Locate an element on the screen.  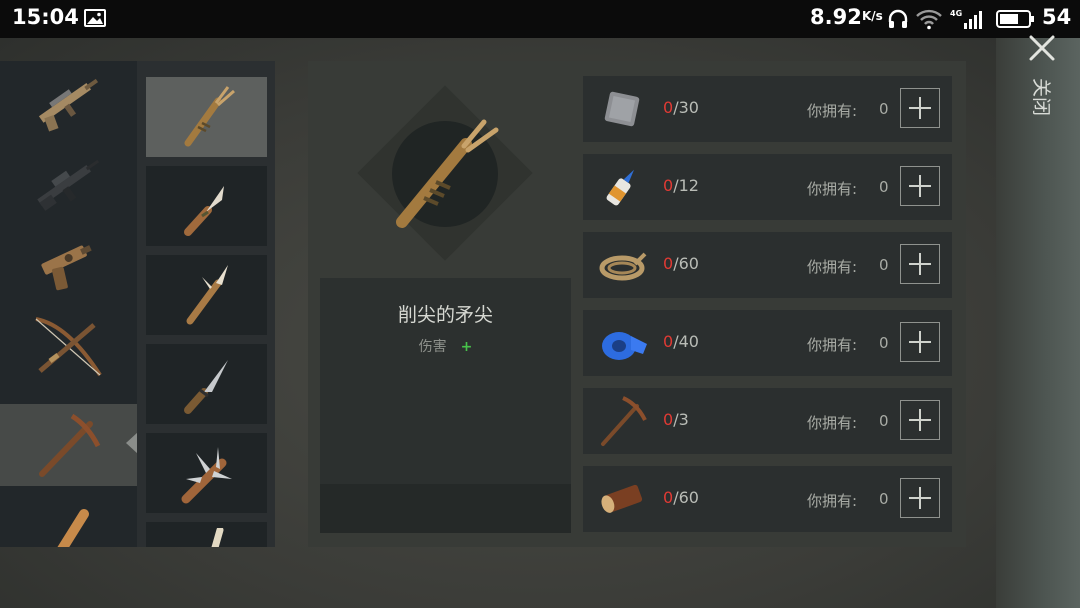
spiked-club-icon is located at coordinates (206, 475).